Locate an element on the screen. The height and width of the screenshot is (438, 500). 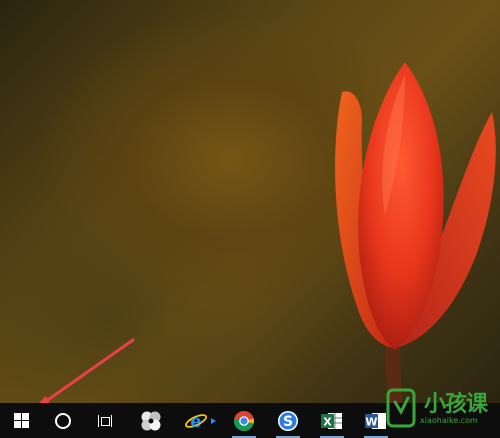
internet-explorer-icon: e is located at coordinates (200, 421).